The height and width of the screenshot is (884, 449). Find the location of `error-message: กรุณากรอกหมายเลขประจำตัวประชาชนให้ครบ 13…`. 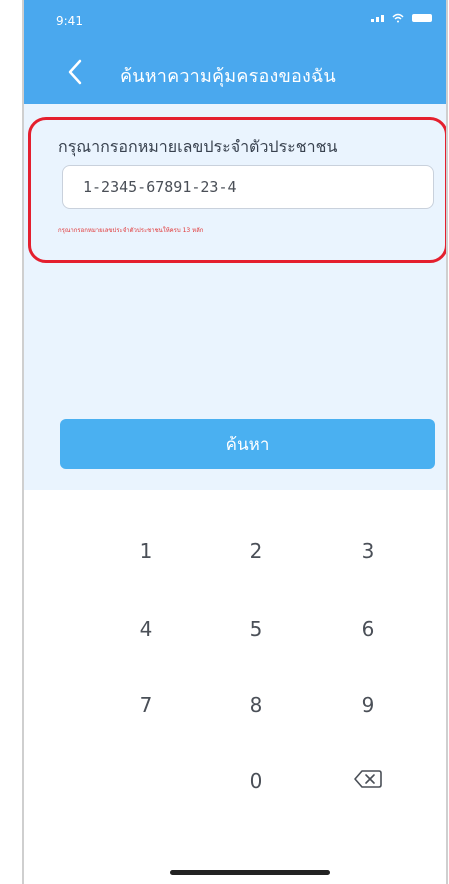

error-message: กรุณากรอกหมายเลขประจำตัวประชาชนให้ครบ 13… is located at coordinates (131, 230).